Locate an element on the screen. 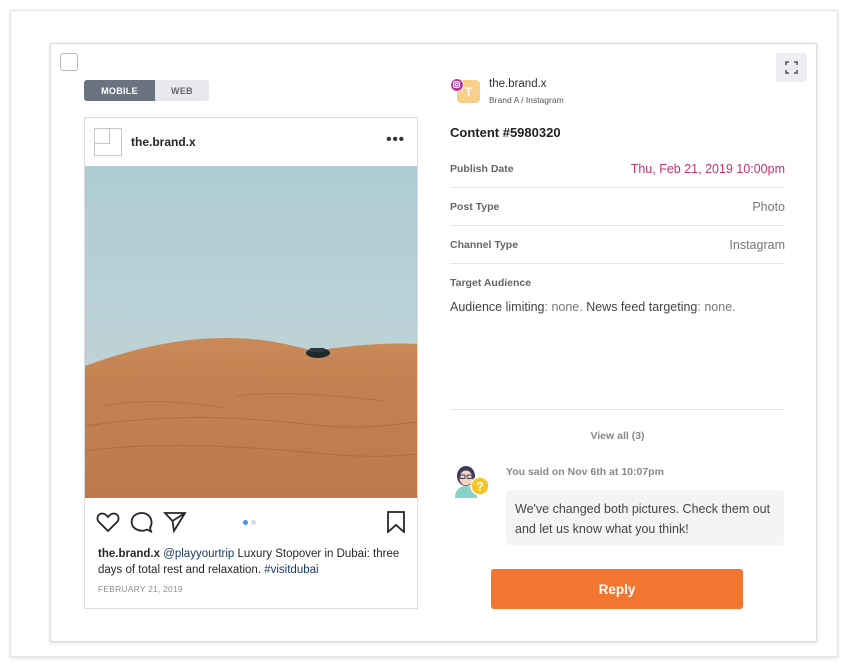  brand-row: T the.brand.x Brand A / Instagram is located at coordinates (617, 92).